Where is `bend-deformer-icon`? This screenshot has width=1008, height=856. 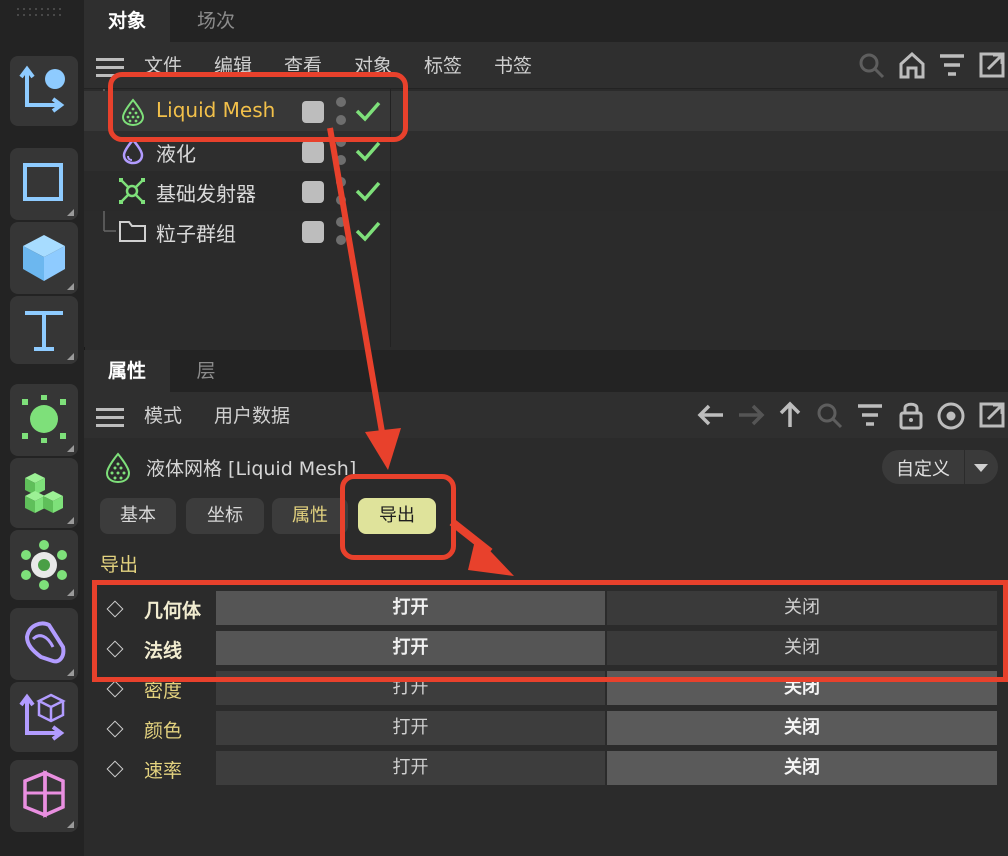 bend-deformer-icon is located at coordinates (45, 642).